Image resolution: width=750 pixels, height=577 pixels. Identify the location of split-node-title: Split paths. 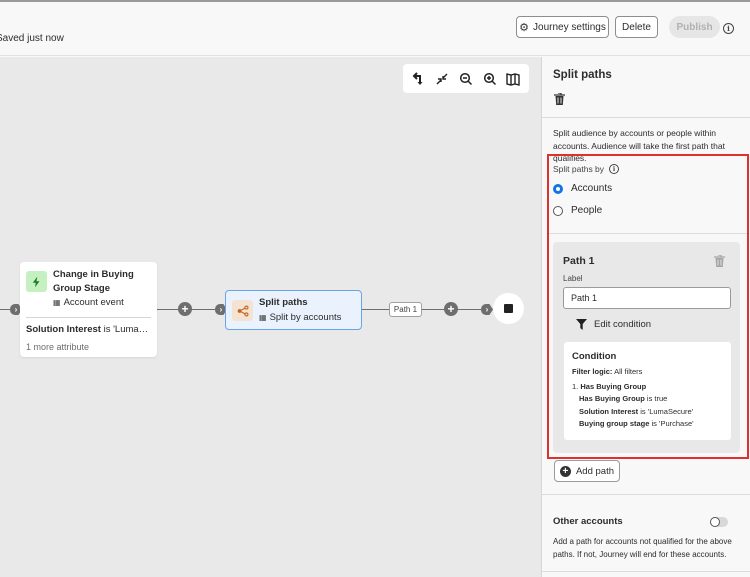
(283, 302).